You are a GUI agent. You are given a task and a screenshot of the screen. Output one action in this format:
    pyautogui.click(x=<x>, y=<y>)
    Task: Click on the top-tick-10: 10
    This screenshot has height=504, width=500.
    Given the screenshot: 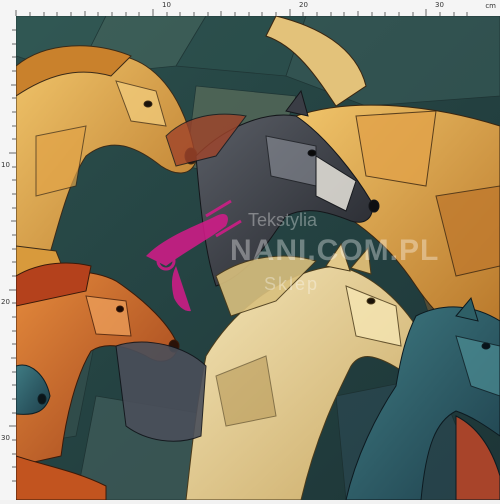 What is the action you would take?
    pyautogui.click(x=166, y=5)
    